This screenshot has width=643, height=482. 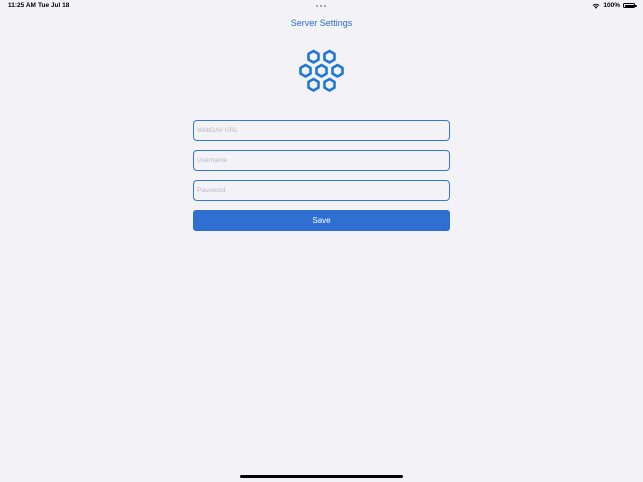 I want to click on page-title: Server Settings, so click(x=321, y=23).